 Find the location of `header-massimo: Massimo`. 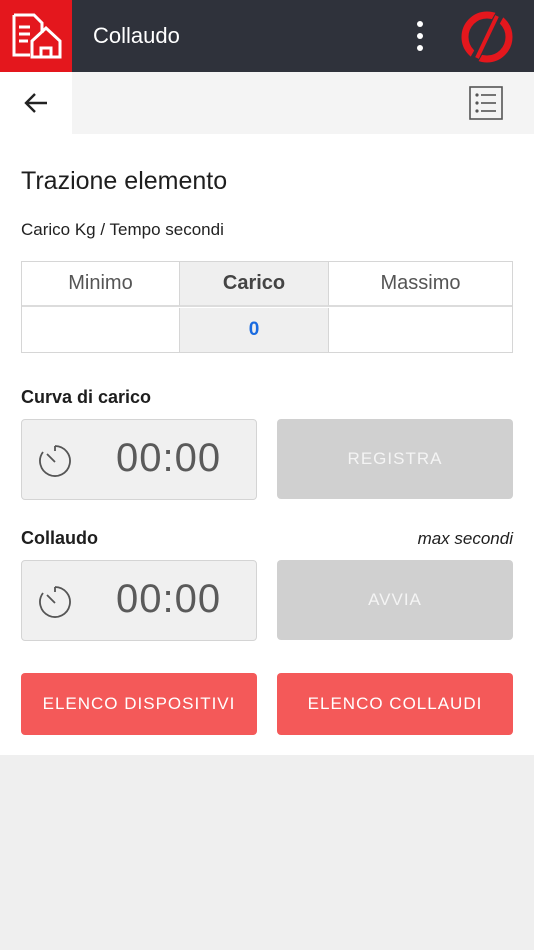

header-massimo: Massimo is located at coordinates (420, 284).